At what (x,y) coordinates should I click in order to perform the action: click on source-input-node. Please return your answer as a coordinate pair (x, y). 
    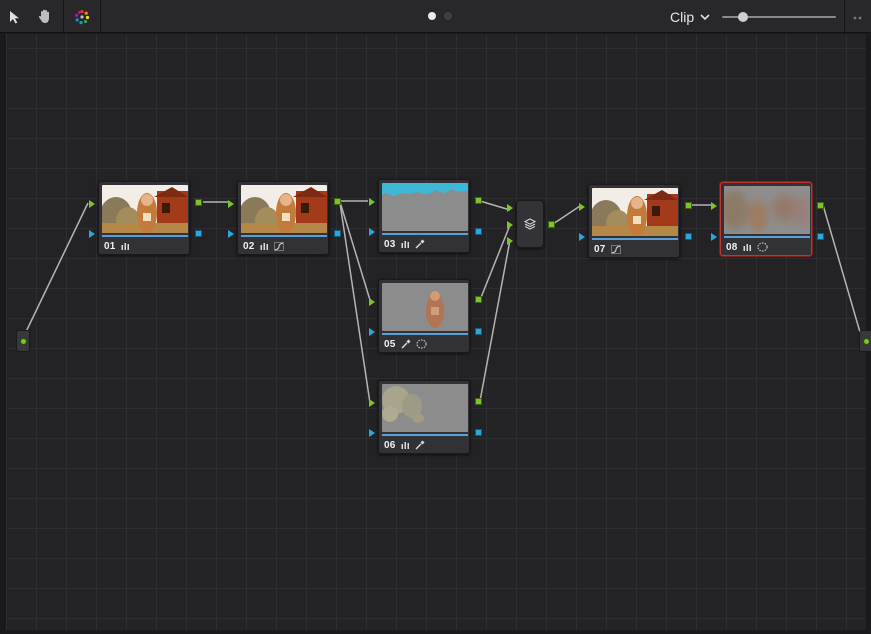
    Looking at the image, I should click on (23, 341).